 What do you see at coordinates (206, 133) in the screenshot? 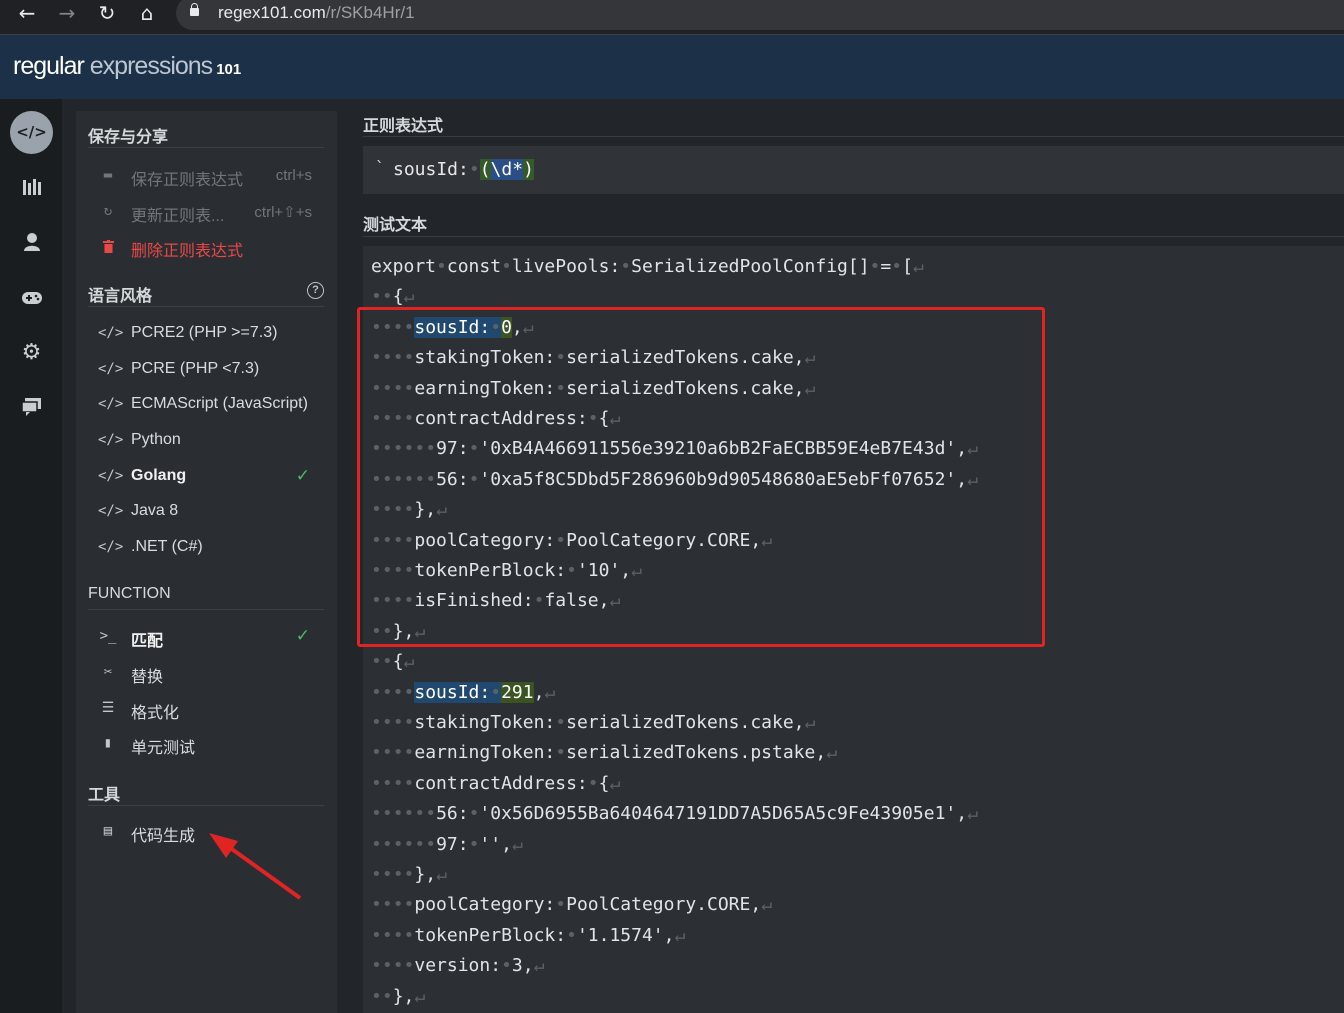
I see `save-share-header: 保存与分享` at bounding box center [206, 133].